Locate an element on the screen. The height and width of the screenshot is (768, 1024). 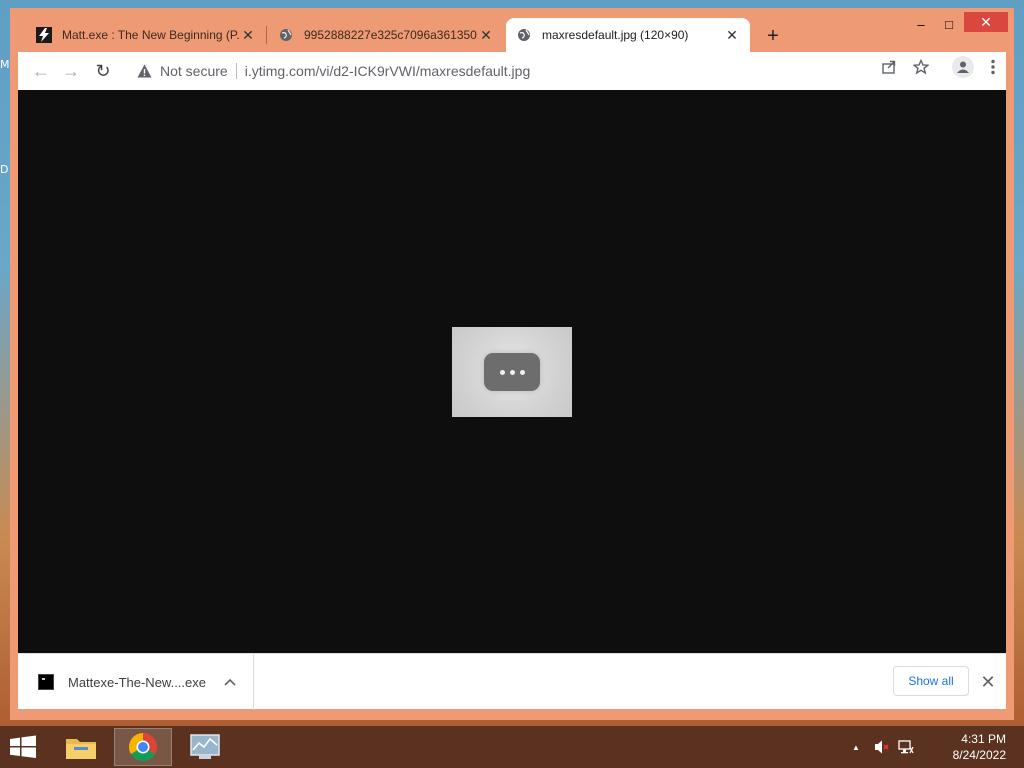
url-divider is located at coordinates (236, 71).